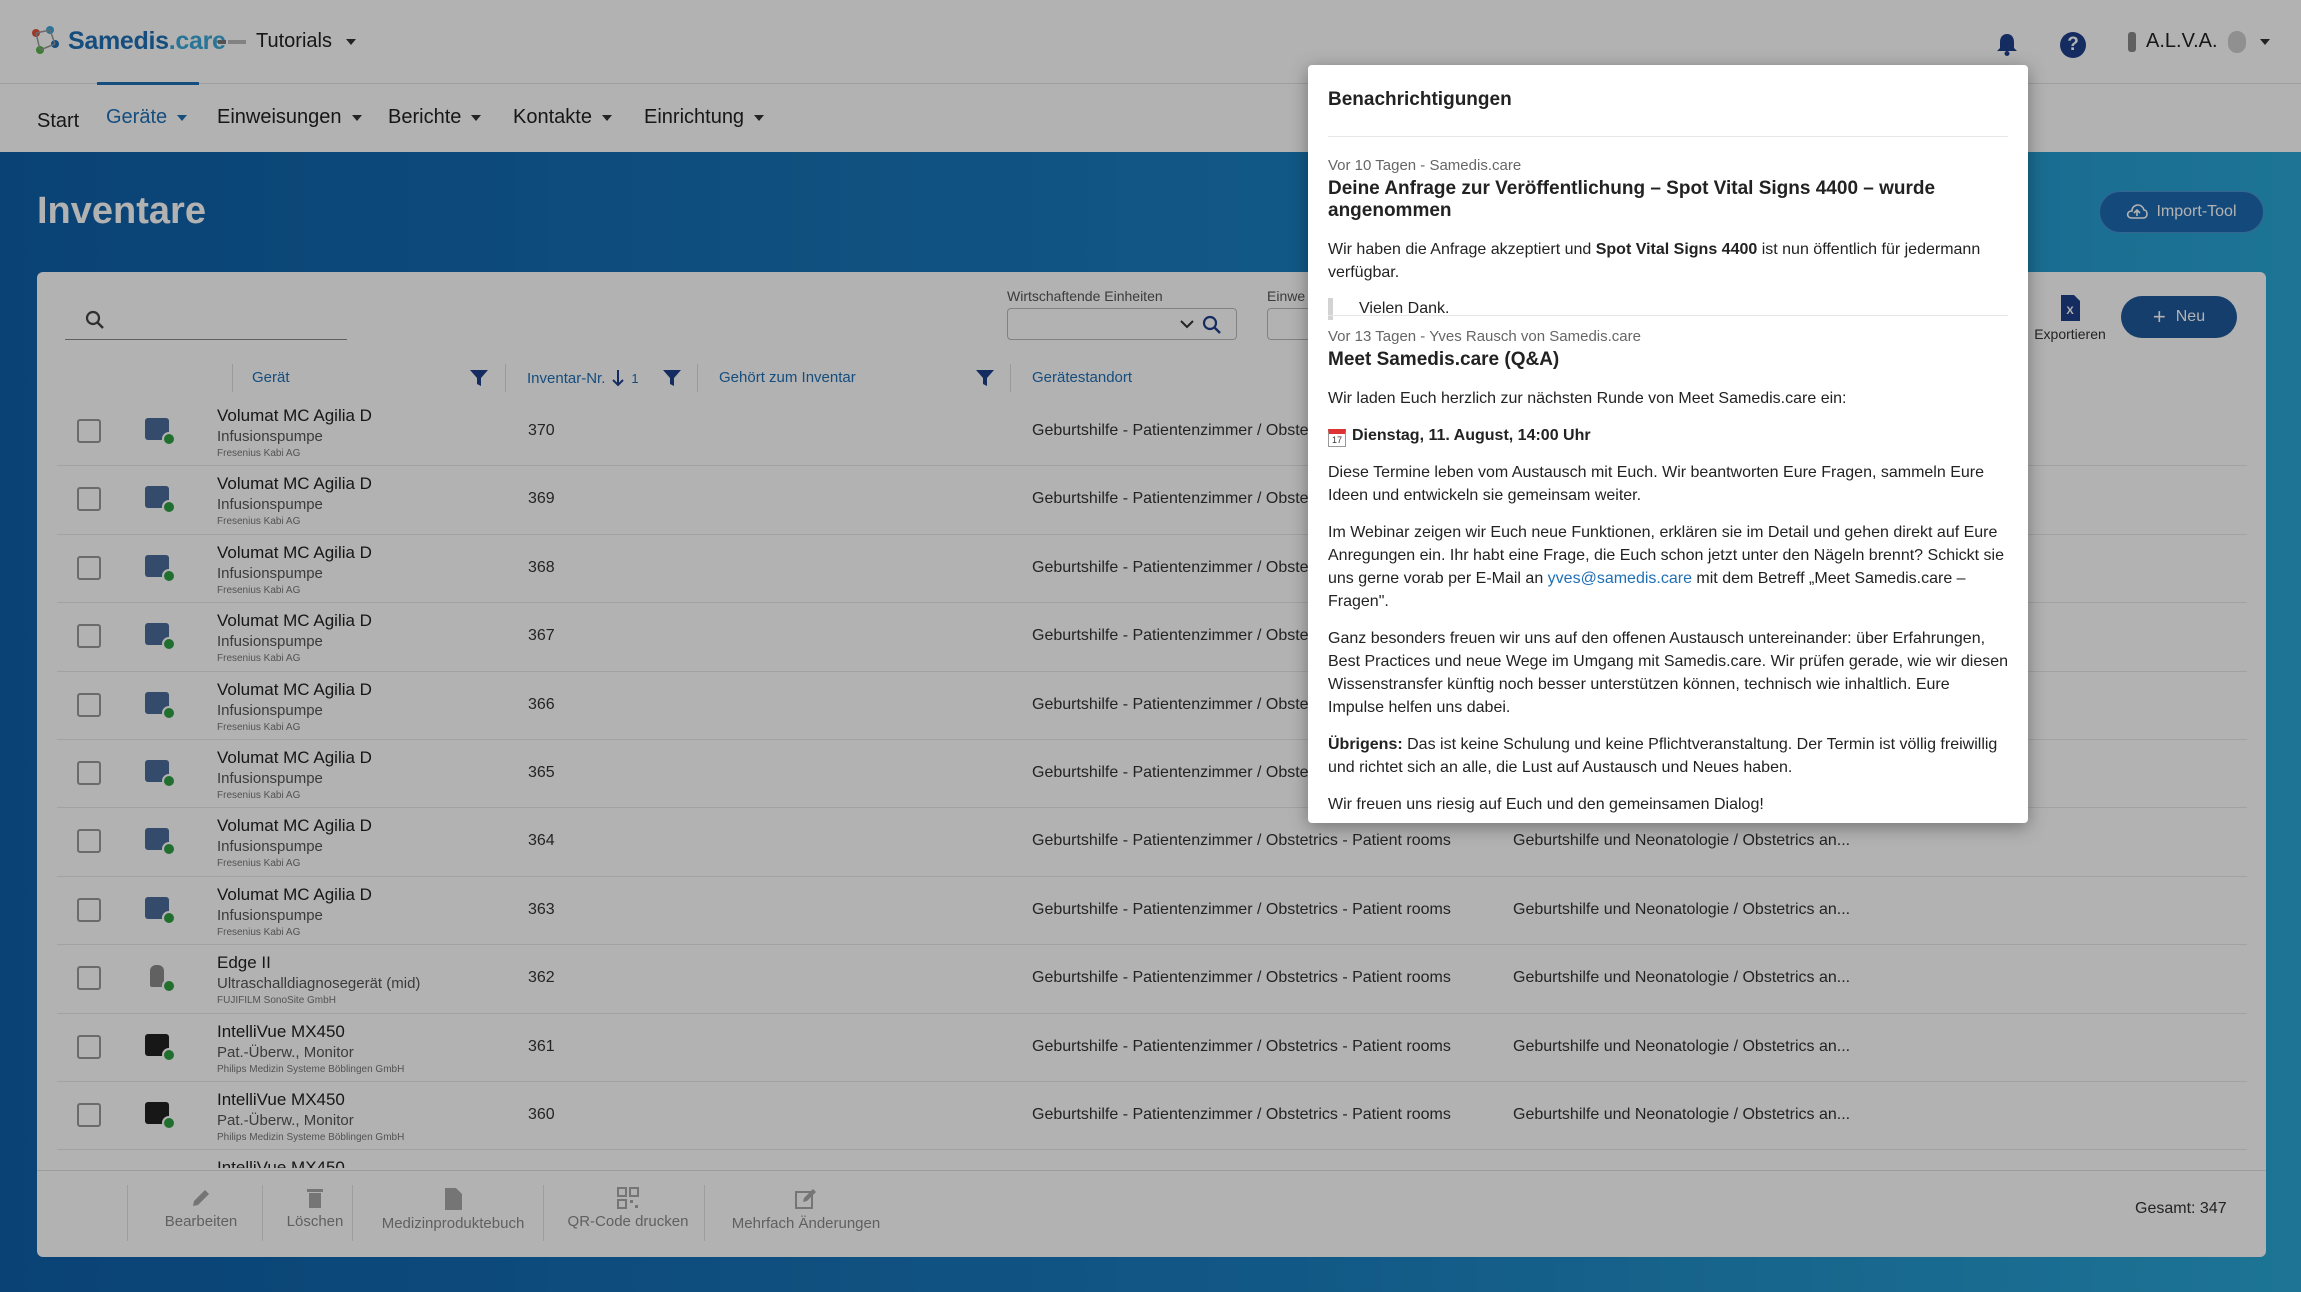  I want to click on device-name-bold: Spot Vital Signs 4400, so click(1676, 249).